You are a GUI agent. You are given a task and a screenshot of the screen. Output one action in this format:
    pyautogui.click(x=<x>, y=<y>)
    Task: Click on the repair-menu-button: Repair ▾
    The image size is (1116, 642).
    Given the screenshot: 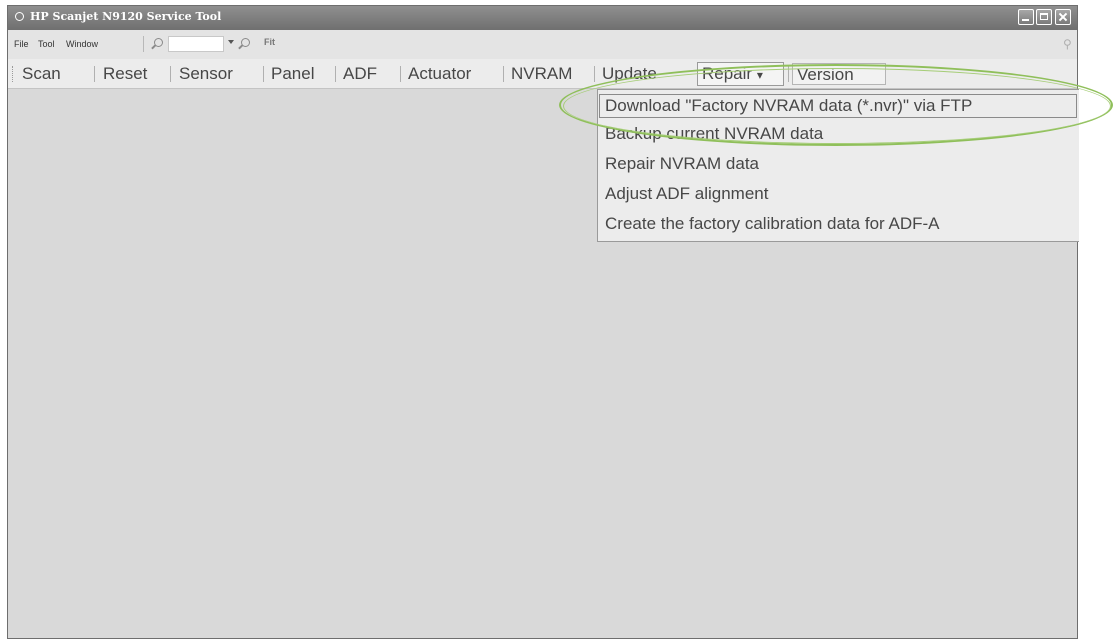 What is the action you would take?
    pyautogui.click(x=740, y=74)
    